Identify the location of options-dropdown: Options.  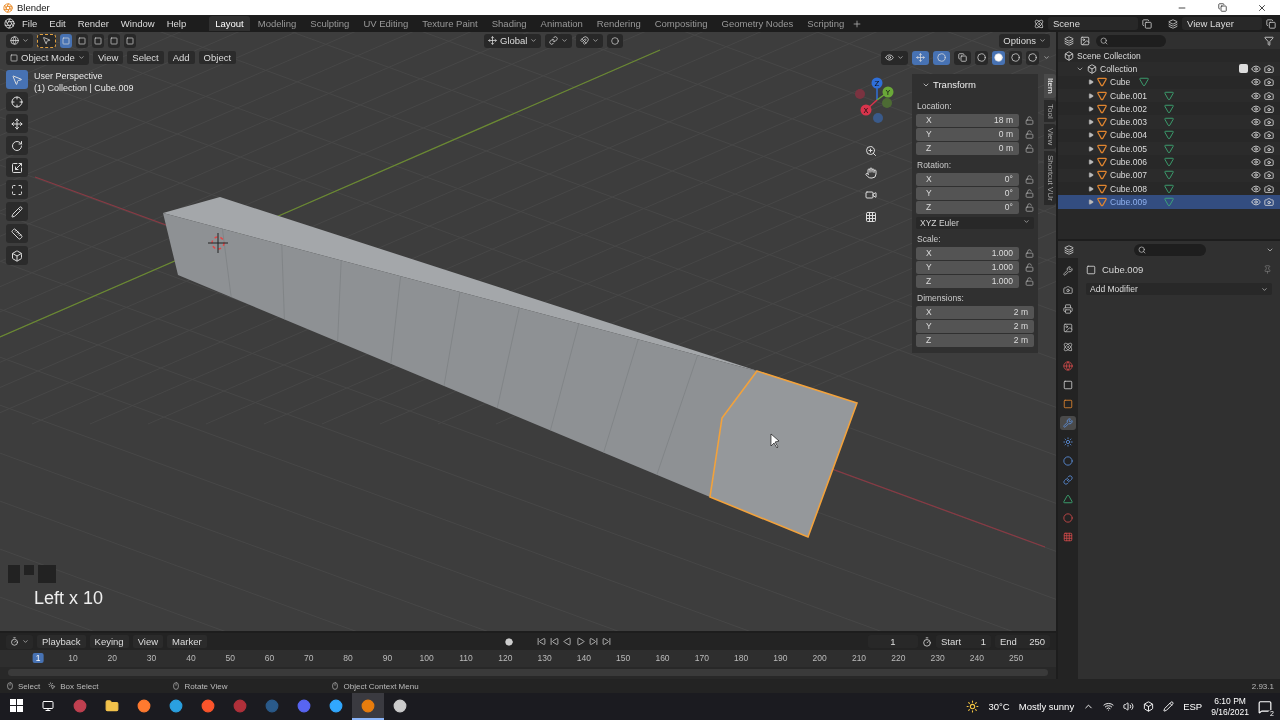
(1024, 40).